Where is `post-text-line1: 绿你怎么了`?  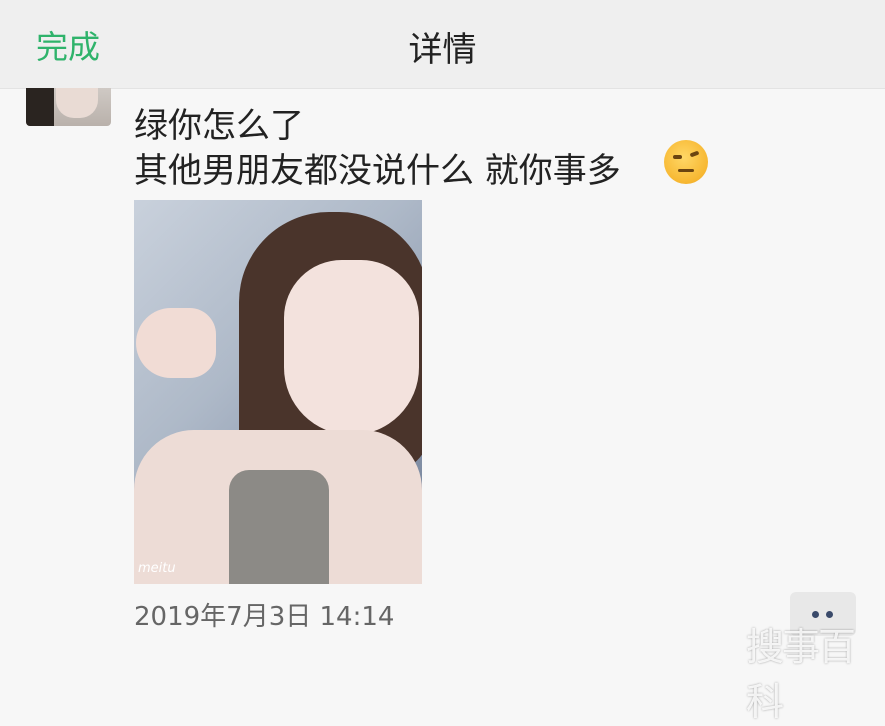
post-text-line1: 绿你怎么了 is located at coordinates (219, 126).